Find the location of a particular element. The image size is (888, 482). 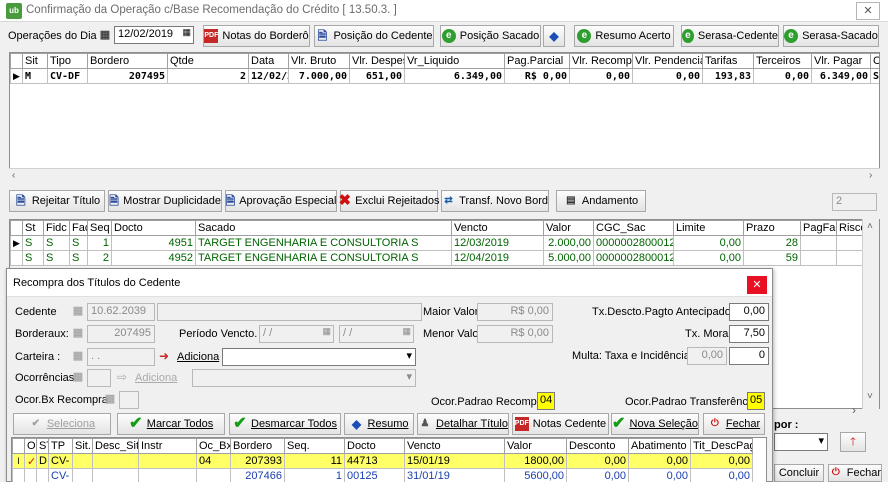

titulo-header: PagFac is located at coordinates (818, 228).